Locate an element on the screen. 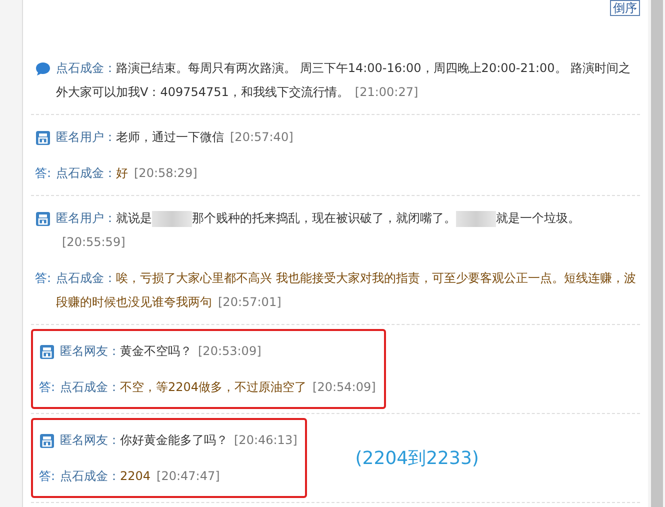 Image resolution: width=665 pixels, height=507 pixels. message-text: 匿名用户：老师，通过一下微信 [20:57:40] is located at coordinates (175, 137).